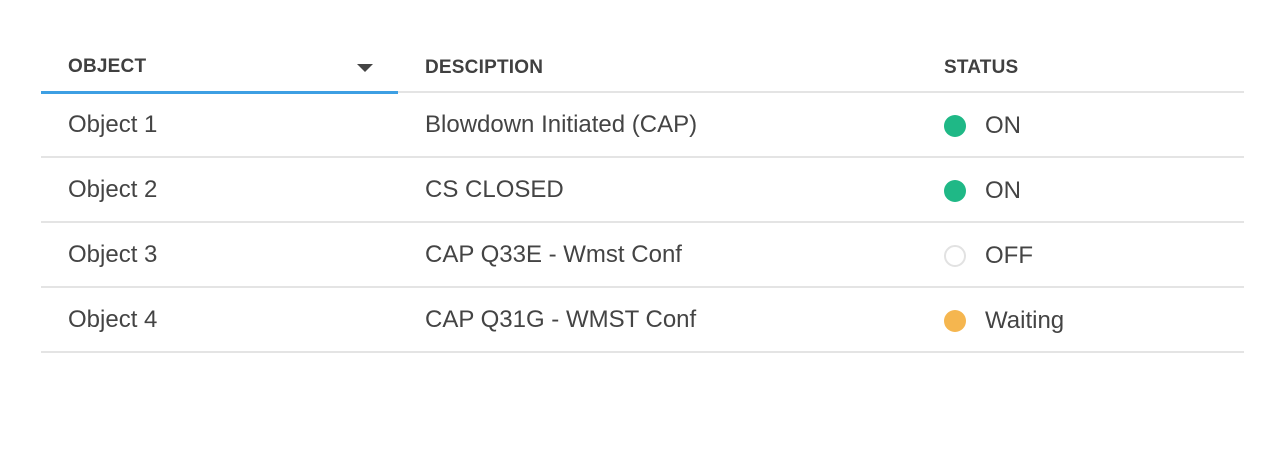 This screenshot has height=458, width=1285. I want to click on table-row: Object 2 CS CLOSED ON, so click(642, 190).